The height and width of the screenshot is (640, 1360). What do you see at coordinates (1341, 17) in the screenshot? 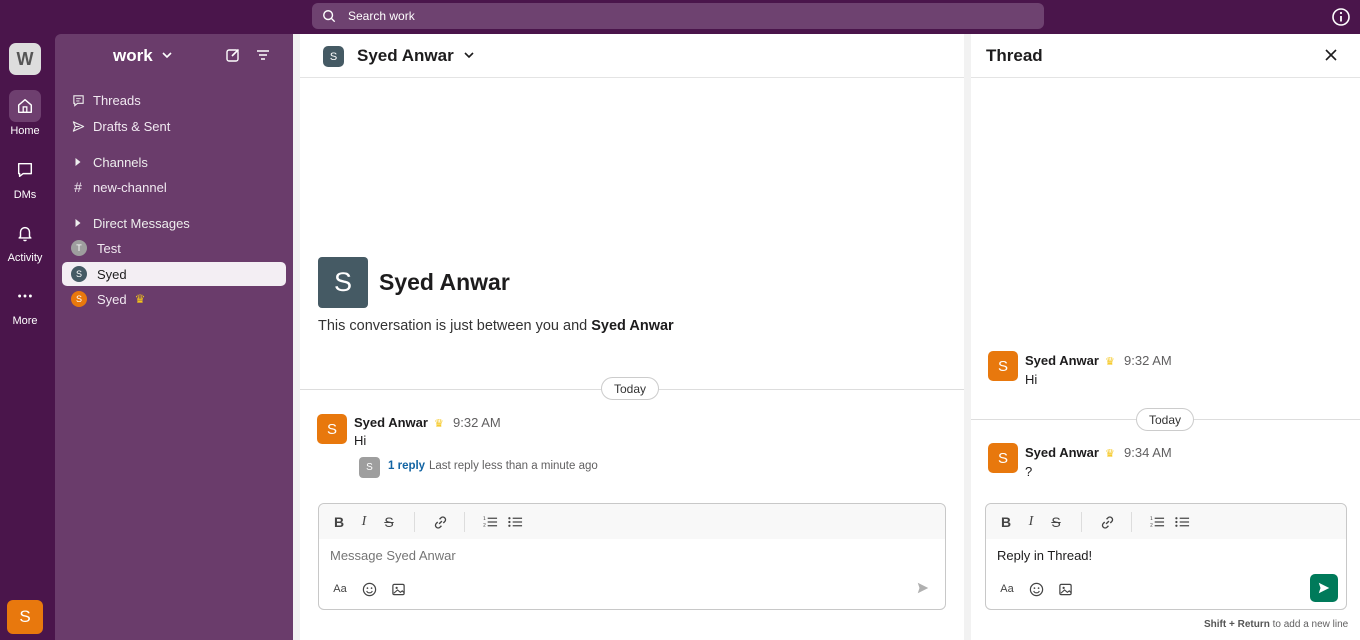
I see `info-icon` at bounding box center [1341, 17].